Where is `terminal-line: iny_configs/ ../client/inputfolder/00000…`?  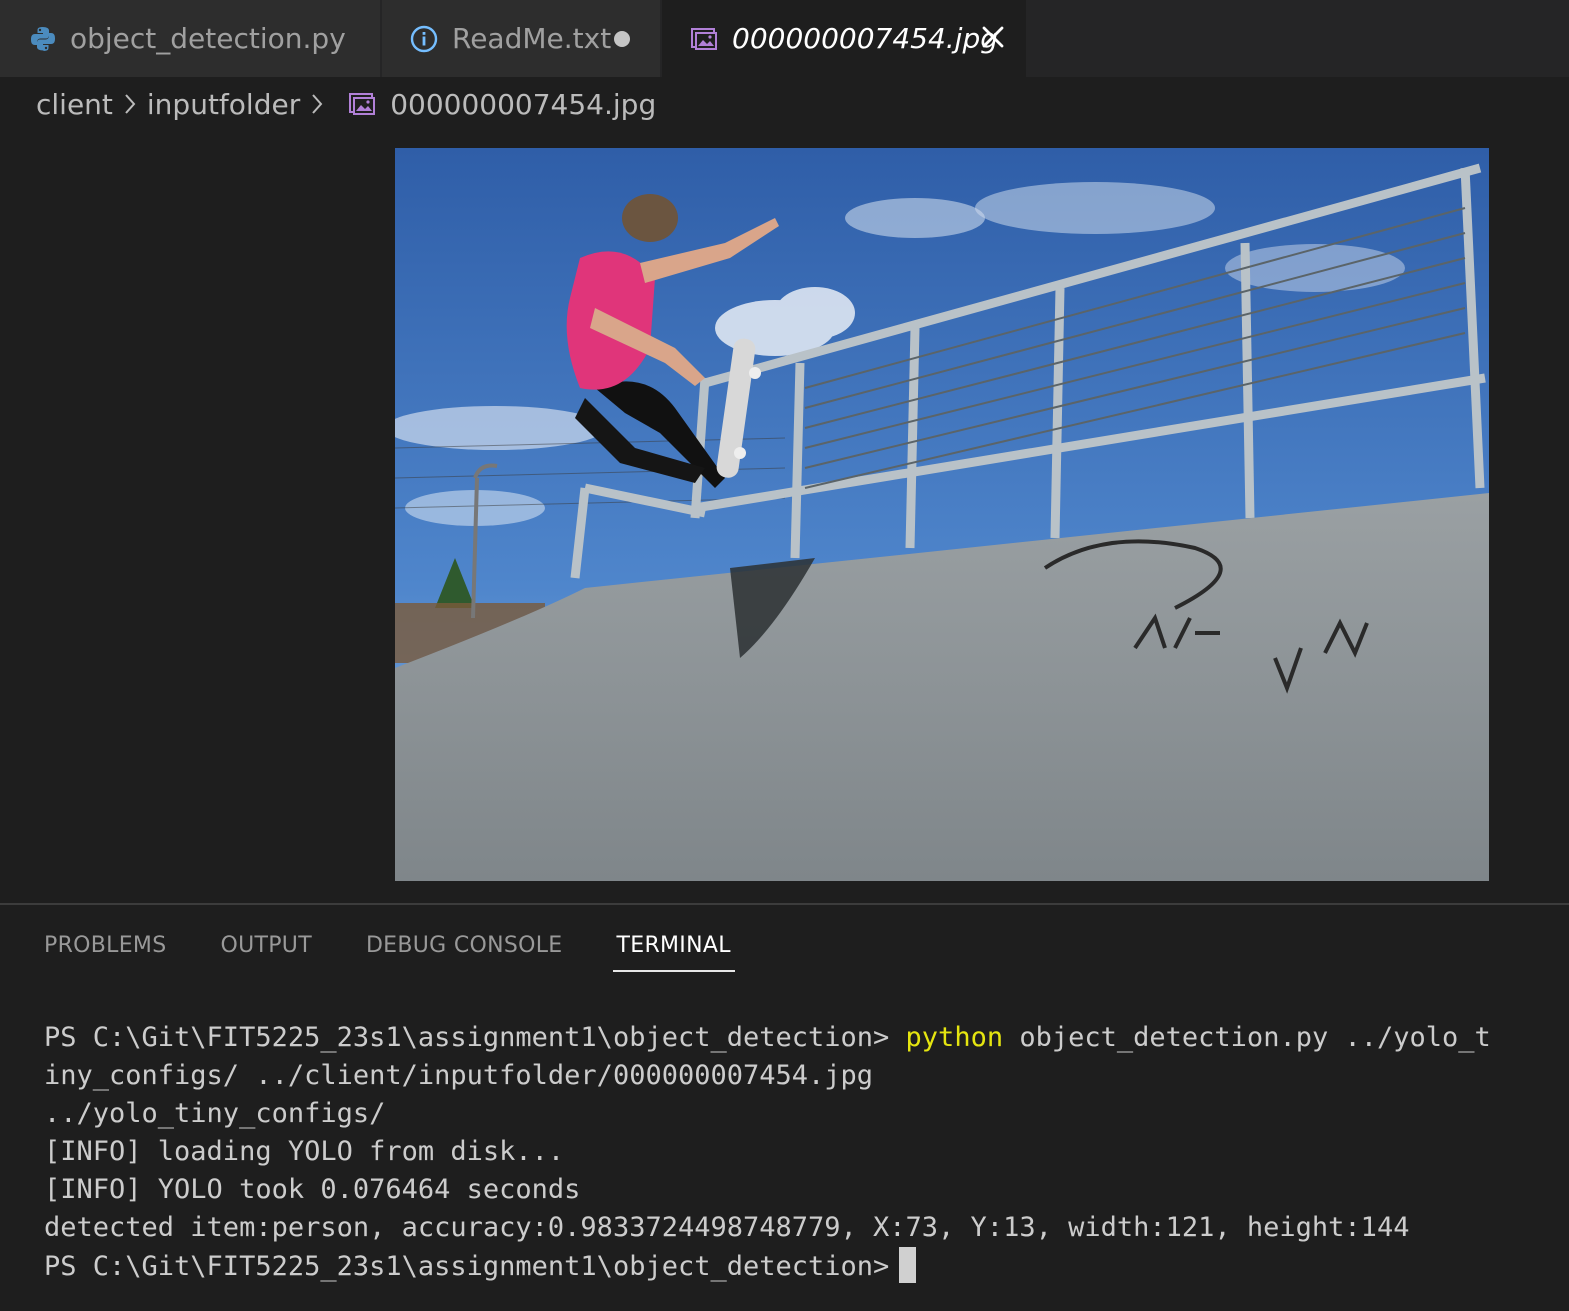 terminal-line: iny_configs/ ../client/inputfolder/00000… is located at coordinates (459, 1075).